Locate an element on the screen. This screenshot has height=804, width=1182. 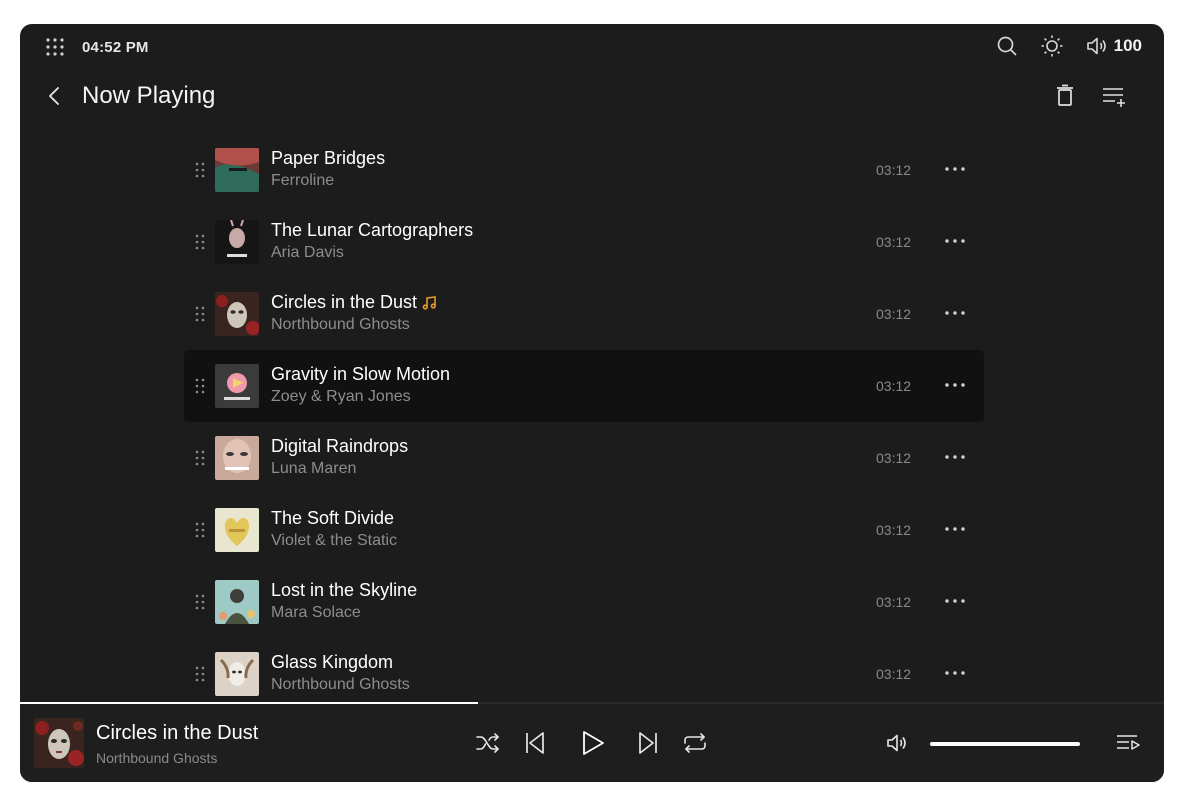
play-button is located at coordinates (593, 743).